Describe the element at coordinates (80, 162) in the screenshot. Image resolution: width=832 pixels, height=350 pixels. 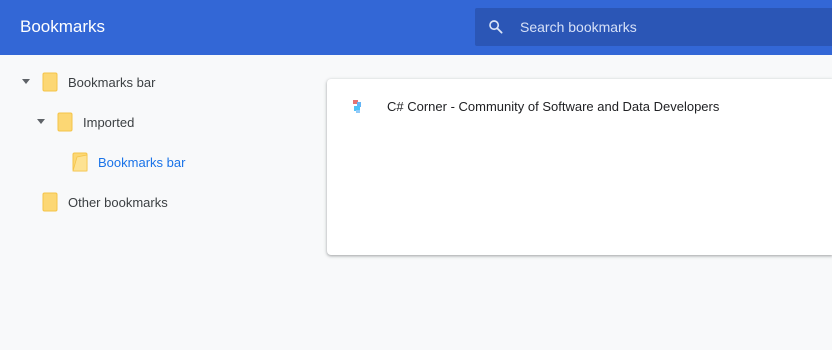
I see `folder-open-icon` at that location.